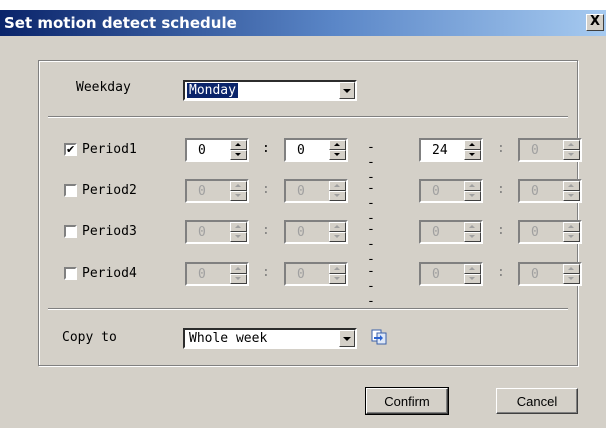  Describe the element at coordinates (270, 90) in the screenshot. I see `weekday-select: Monday` at that location.